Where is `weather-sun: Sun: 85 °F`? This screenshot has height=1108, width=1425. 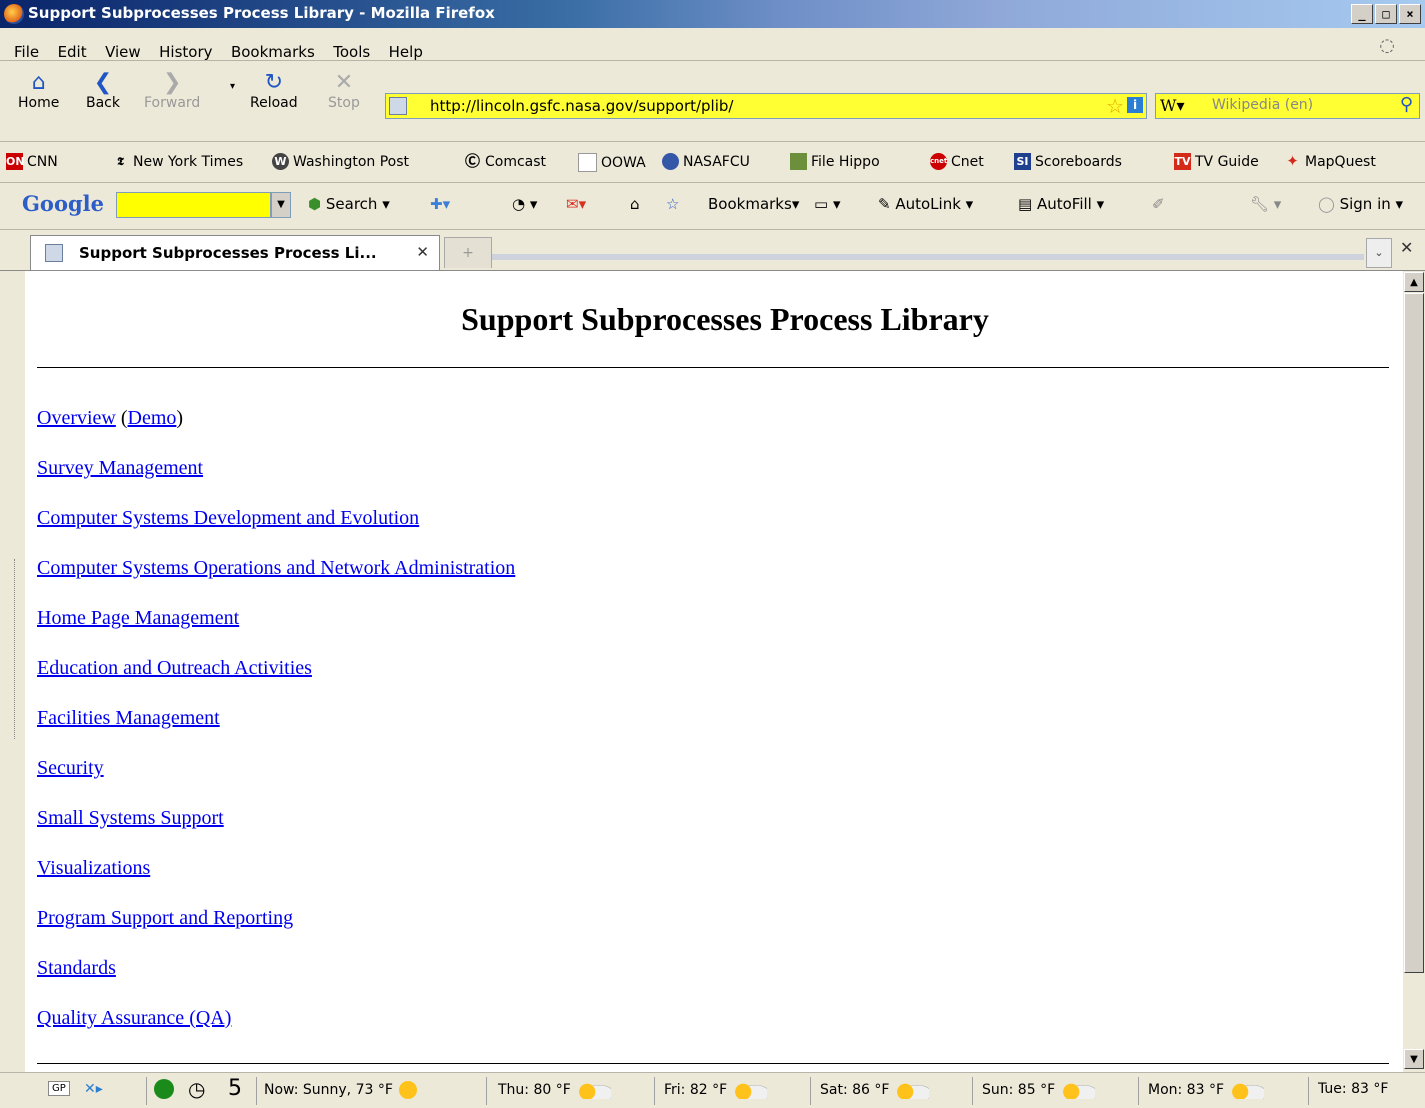
weather-sun: Sun: 85 °F is located at coordinates (1039, 1090).